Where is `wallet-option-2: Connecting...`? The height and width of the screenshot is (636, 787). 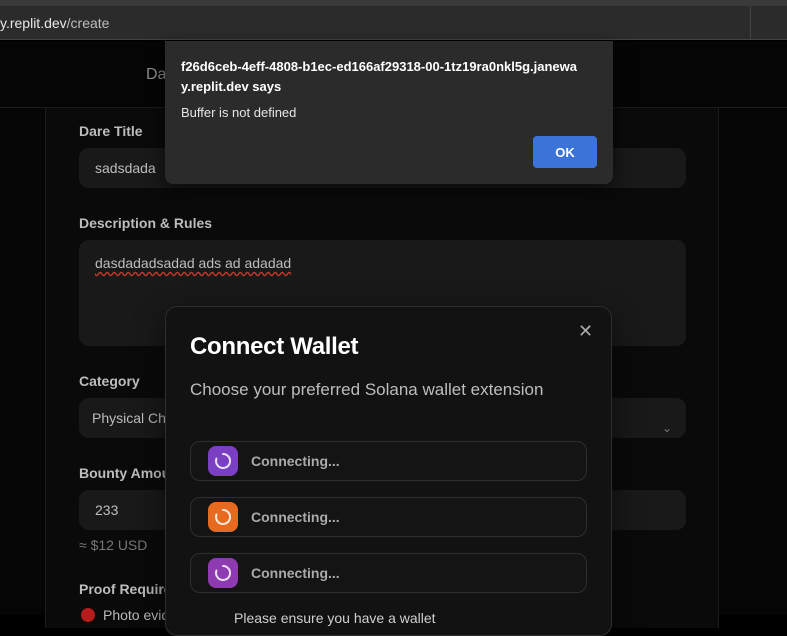
wallet-option-2: Connecting... is located at coordinates (388, 517).